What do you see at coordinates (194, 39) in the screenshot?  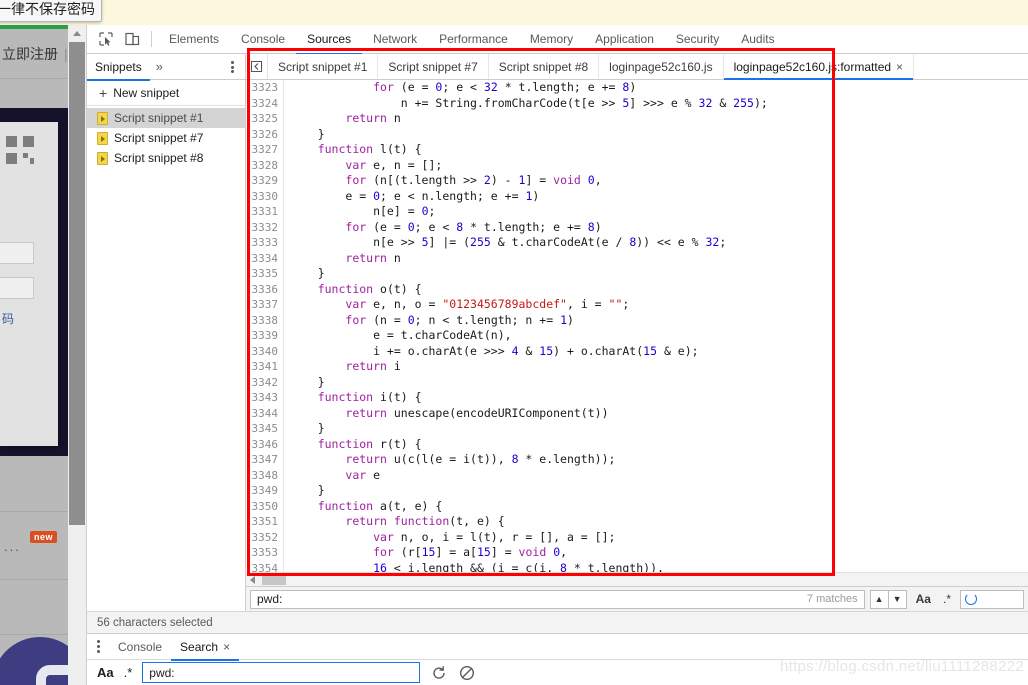 I see `tab-elements: Elements` at bounding box center [194, 39].